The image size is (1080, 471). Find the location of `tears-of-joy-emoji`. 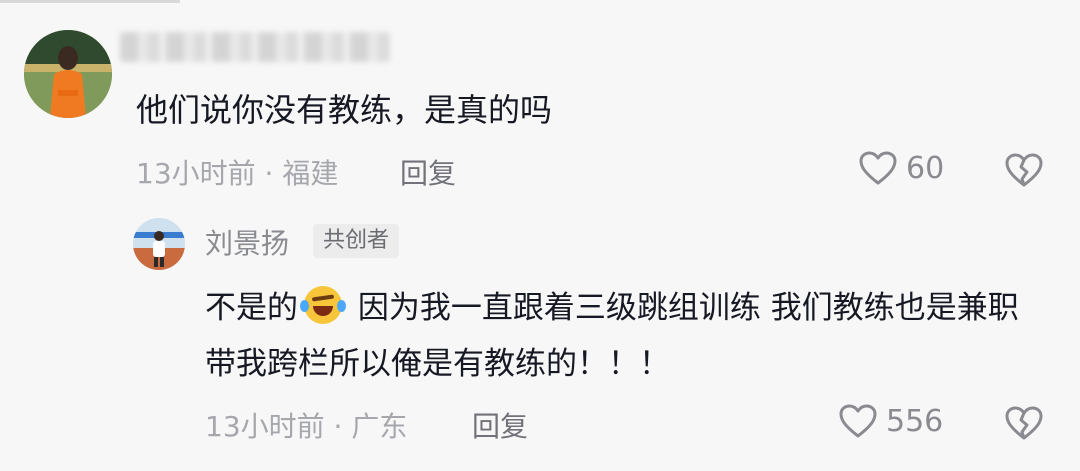

tears-of-joy-emoji is located at coordinates (323, 305).